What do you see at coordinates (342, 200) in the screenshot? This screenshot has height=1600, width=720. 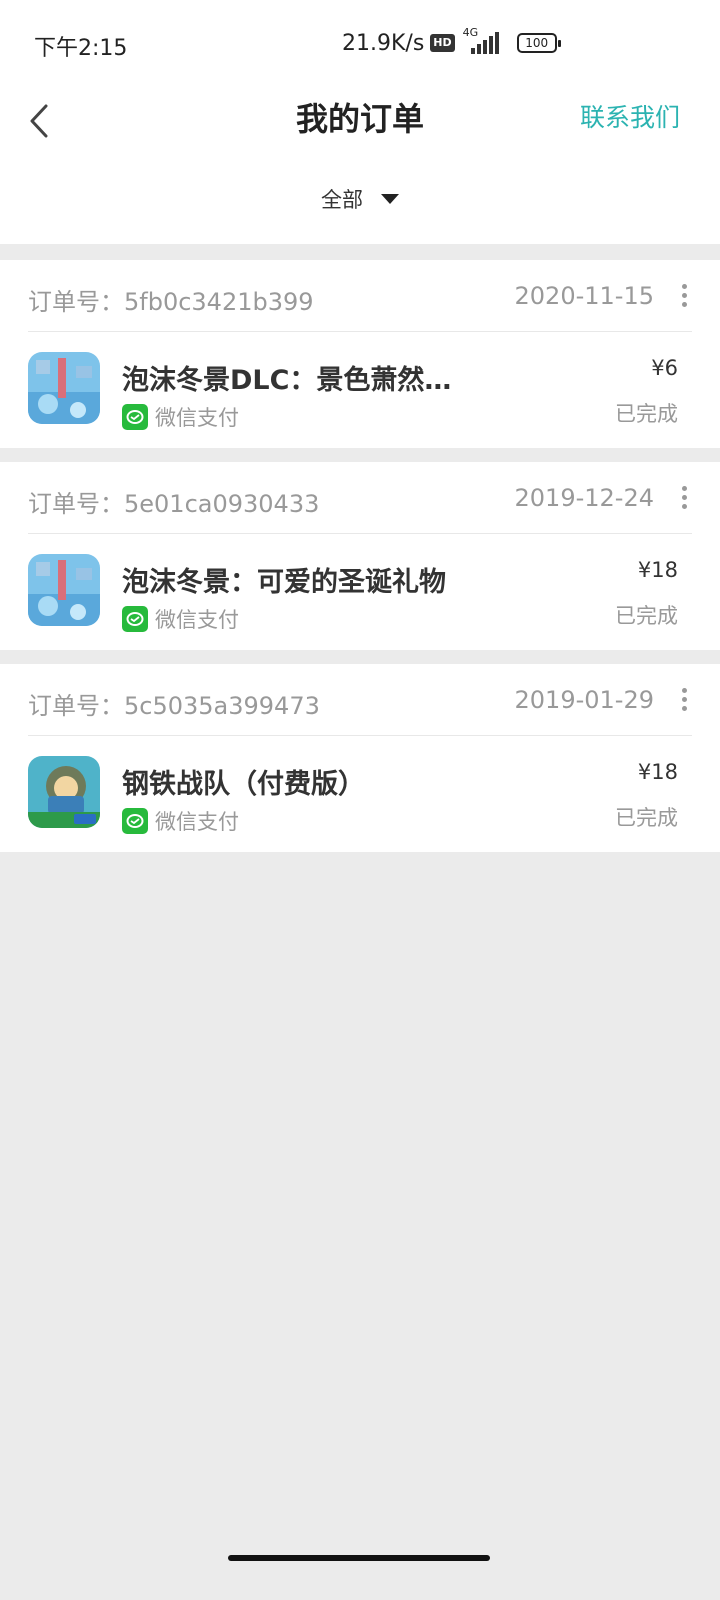 I see `filter-selected-label: 全部` at bounding box center [342, 200].